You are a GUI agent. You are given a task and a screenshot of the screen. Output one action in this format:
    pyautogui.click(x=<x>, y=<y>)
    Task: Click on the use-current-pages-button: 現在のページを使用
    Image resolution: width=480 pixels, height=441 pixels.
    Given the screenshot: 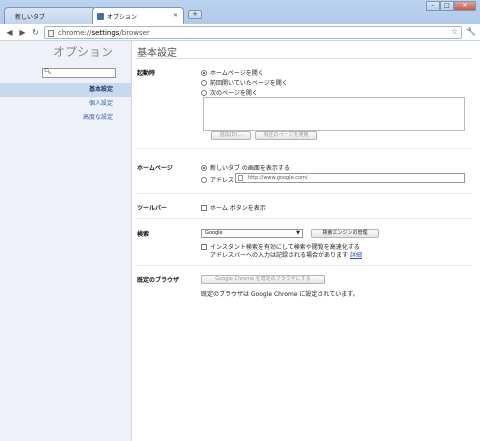 What is the action you would take?
    pyautogui.click(x=286, y=135)
    